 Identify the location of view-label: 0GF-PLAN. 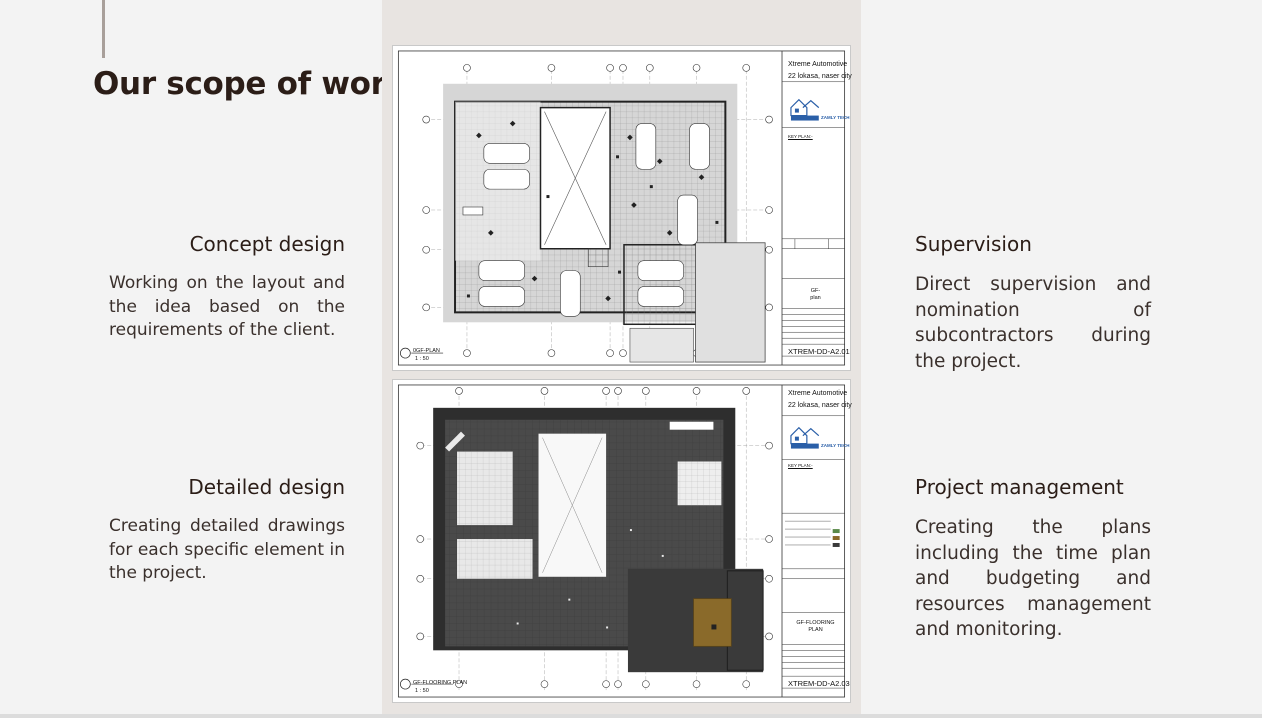
(426, 351).